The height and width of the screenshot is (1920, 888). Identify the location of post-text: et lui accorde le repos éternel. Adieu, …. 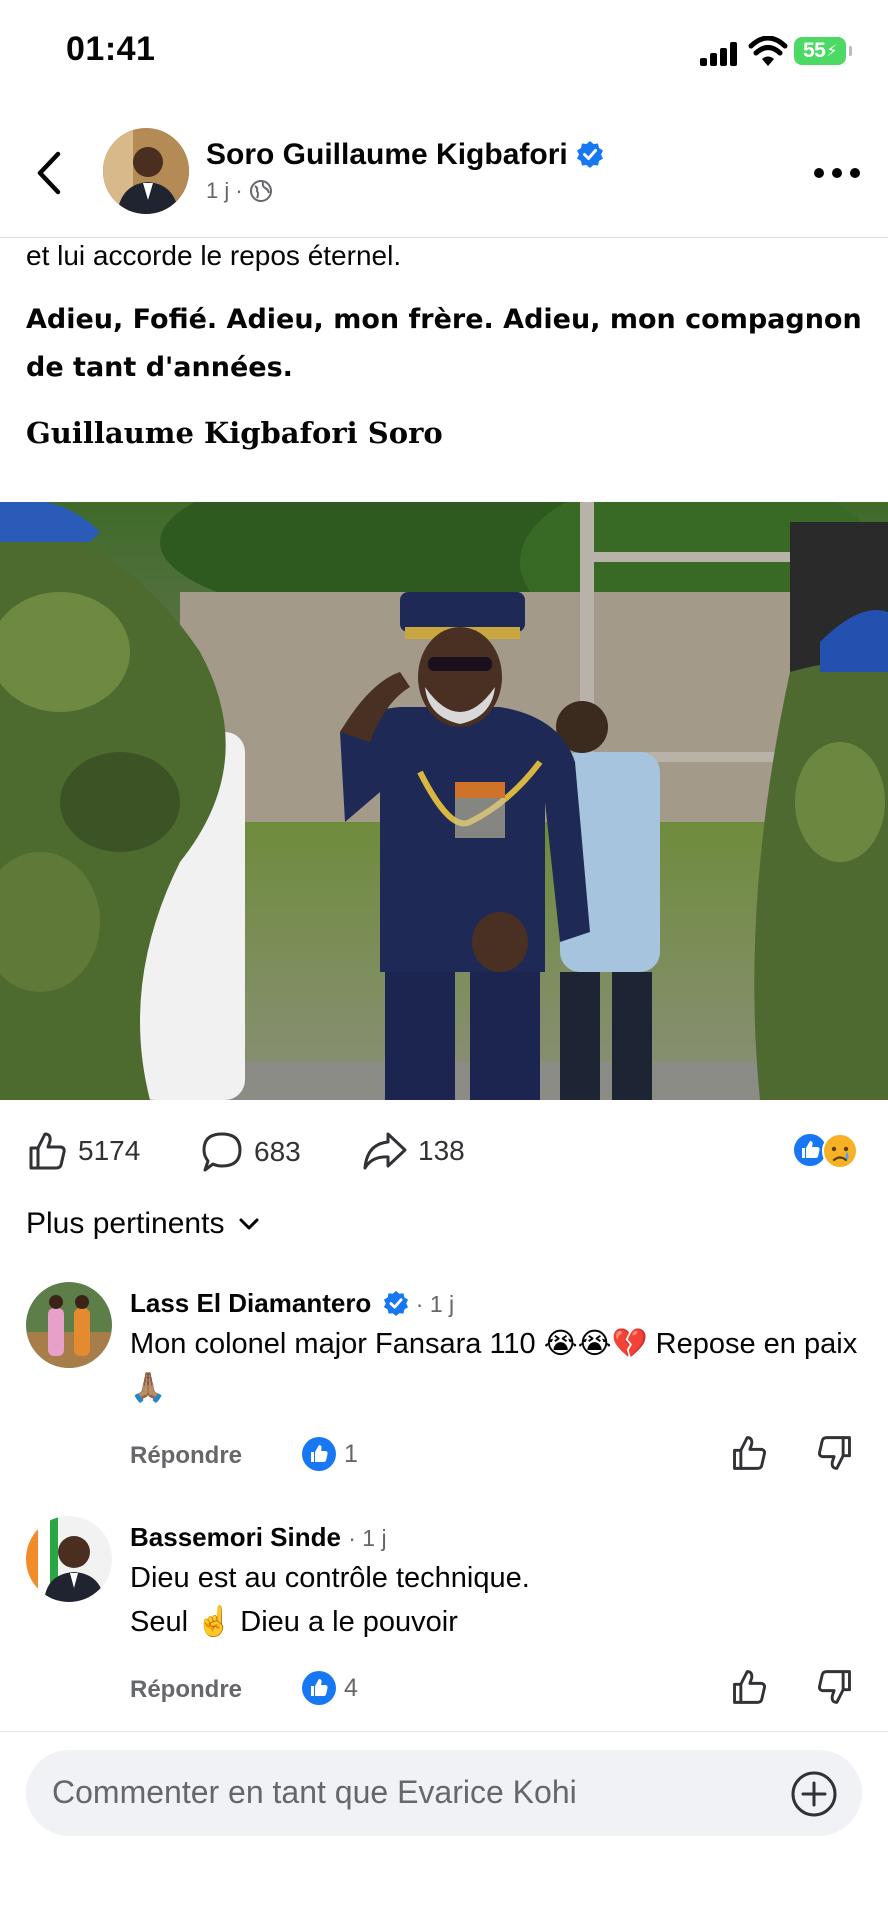
(446, 344).